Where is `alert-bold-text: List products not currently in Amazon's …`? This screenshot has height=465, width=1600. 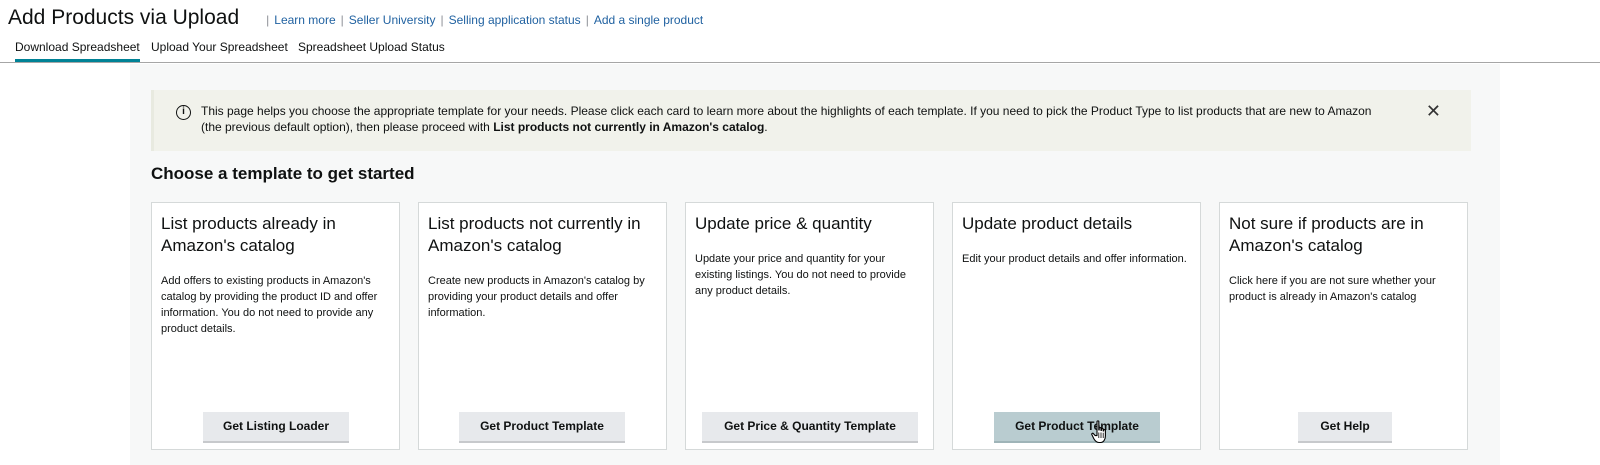 alert-bold-text: List products not currently in Amazon's … is located at coordinates (629, 127).